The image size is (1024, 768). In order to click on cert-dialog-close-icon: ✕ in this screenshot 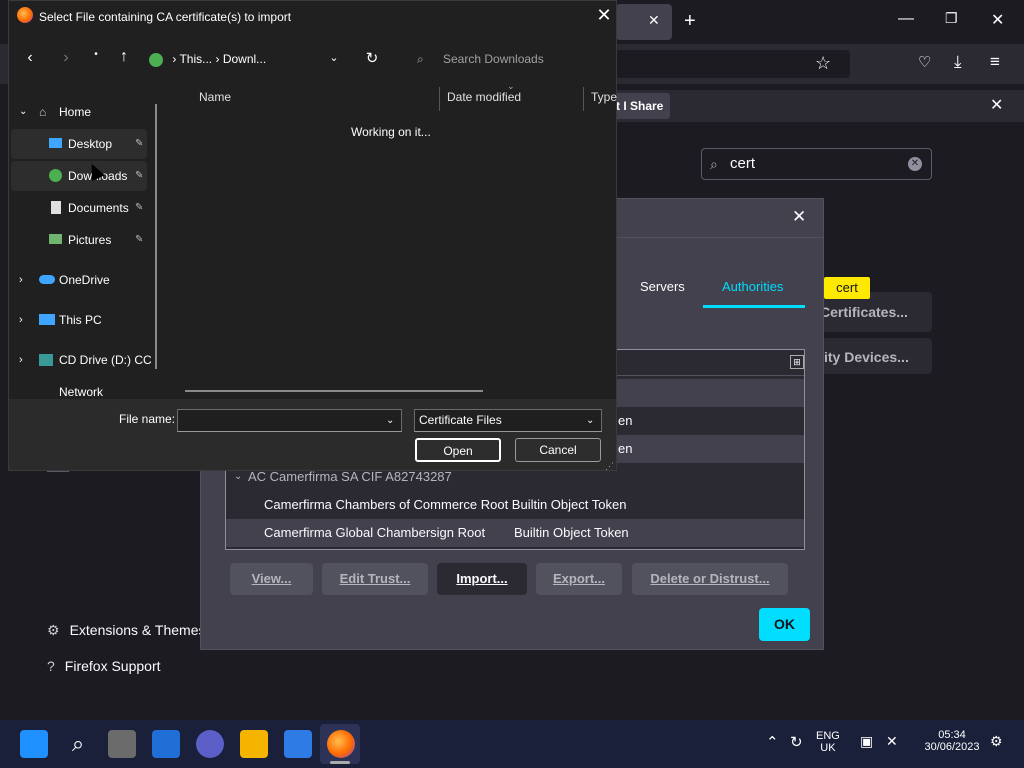, I will do `click(799, 217)`.